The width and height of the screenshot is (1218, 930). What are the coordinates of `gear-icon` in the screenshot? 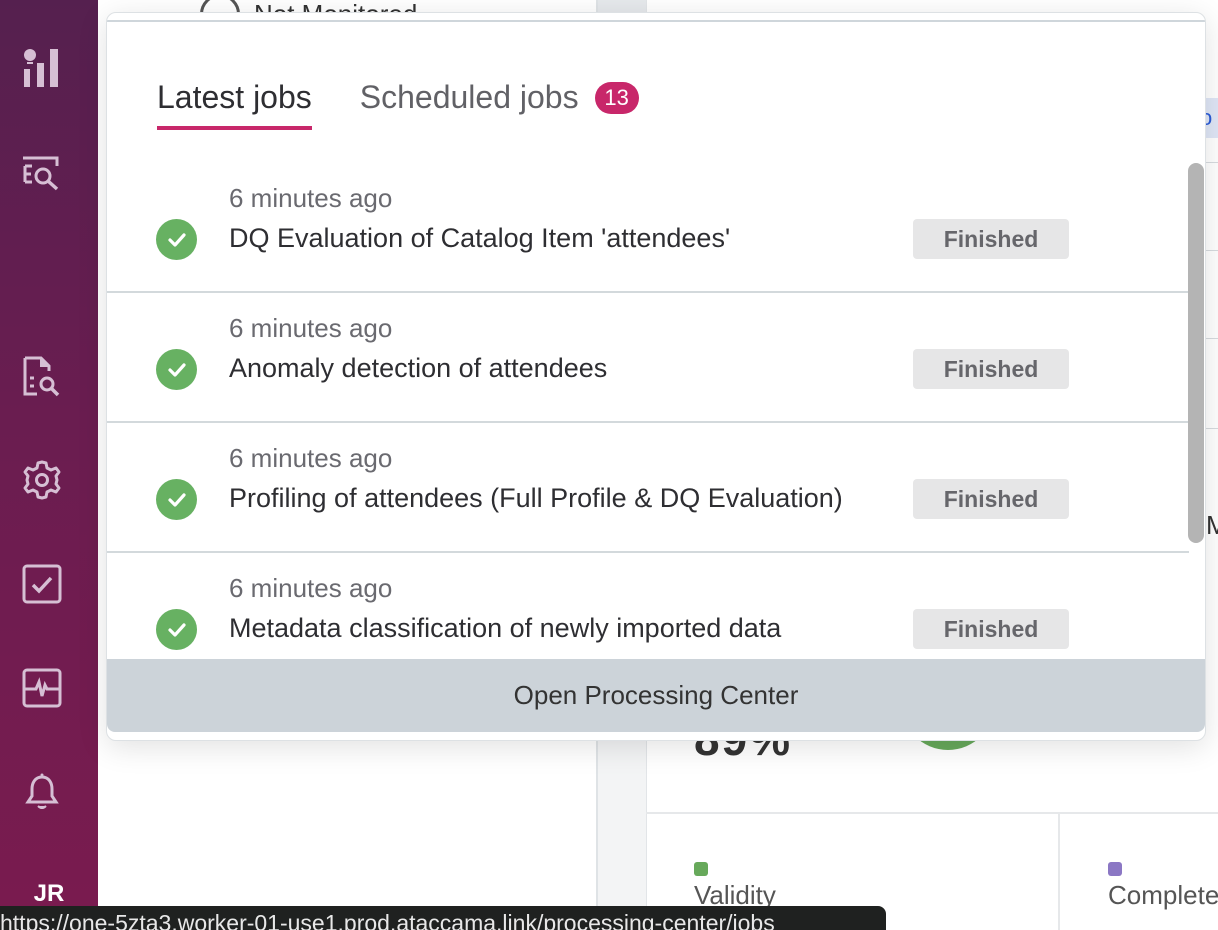 It's located at (42, 480).